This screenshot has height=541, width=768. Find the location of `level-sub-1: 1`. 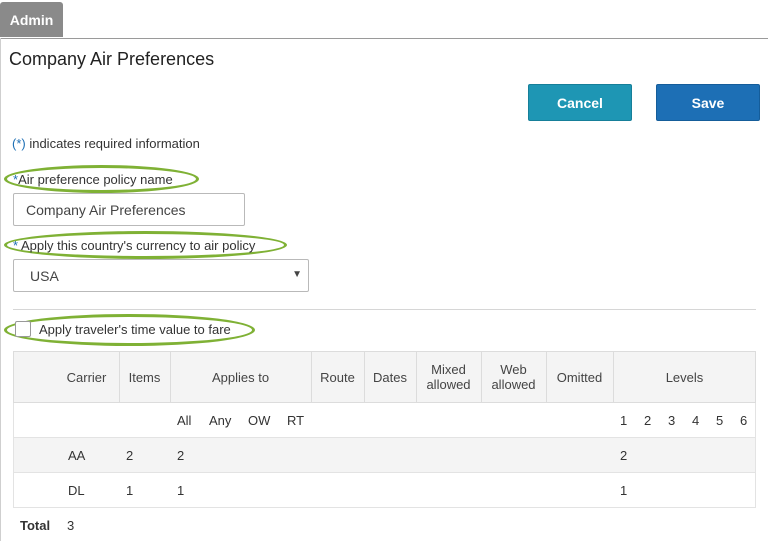

level-sub-1: 1 is located at coordinates (624, 420).